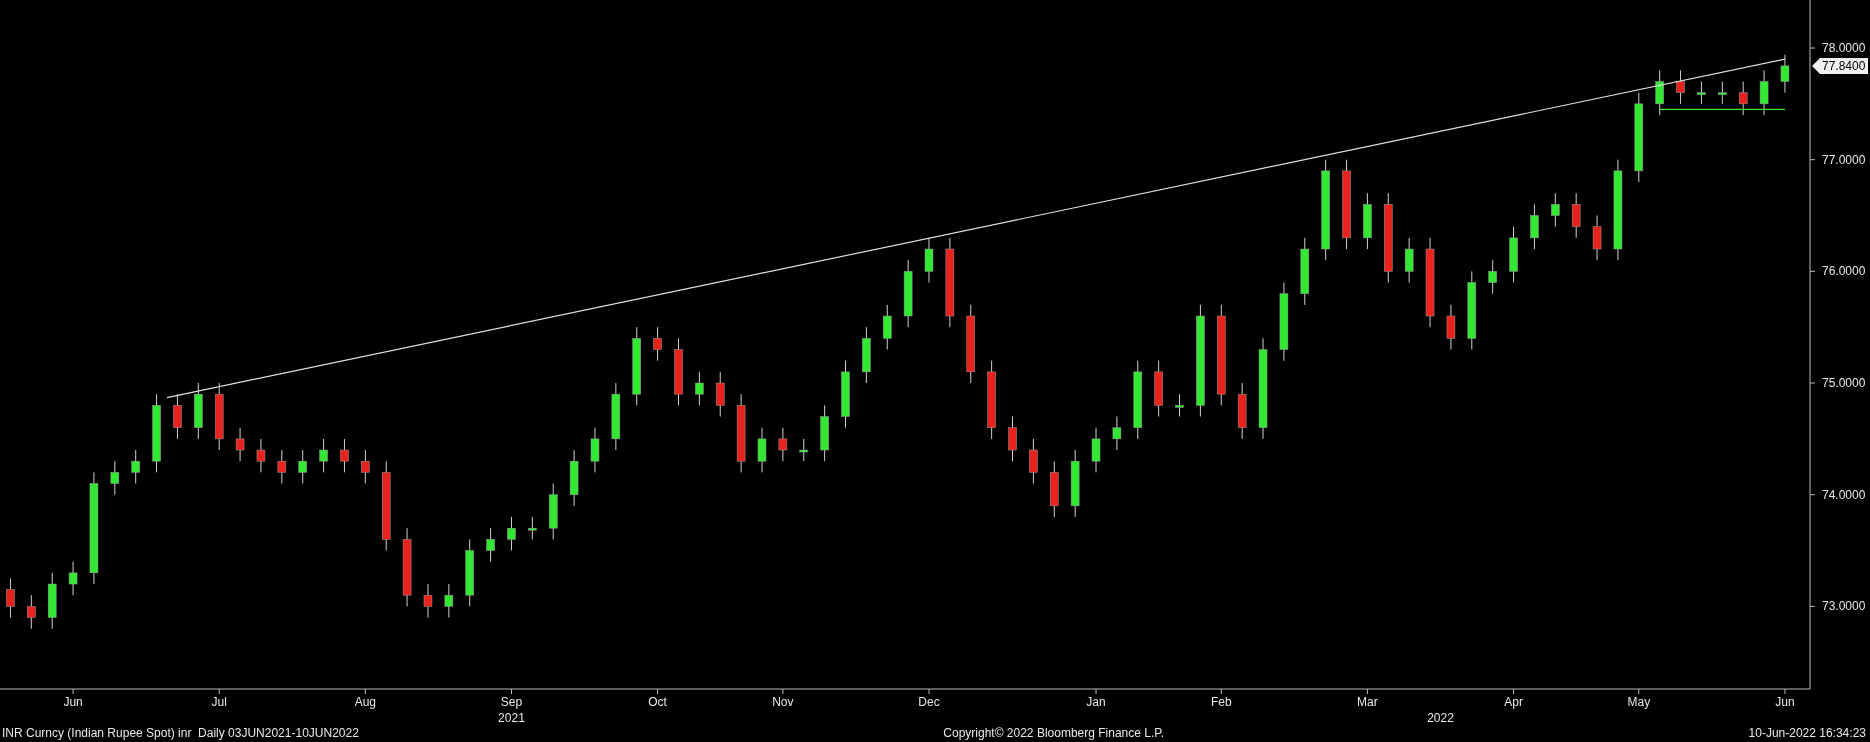 The image size is (1870, 742). What do you see at coordinates (929, 702) in the screenshot?
I see `axis-label: Dec` at bounding box center [929, 702].